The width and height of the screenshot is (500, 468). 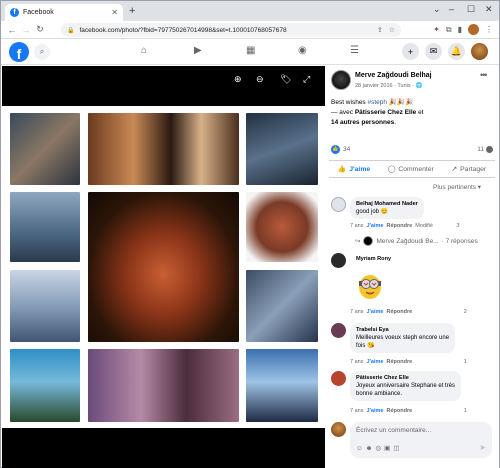 What do you see at coordinates (19, 52) in the screenshot?
I see `facebook-logo-icon: f` at bounding box center [19, 52].